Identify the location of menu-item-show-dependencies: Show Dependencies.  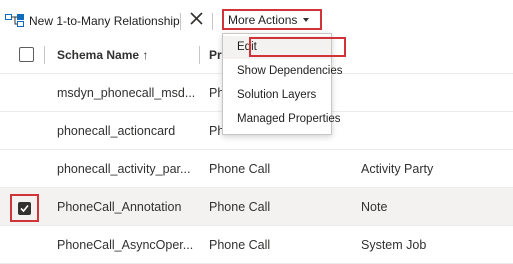
(283, 71).